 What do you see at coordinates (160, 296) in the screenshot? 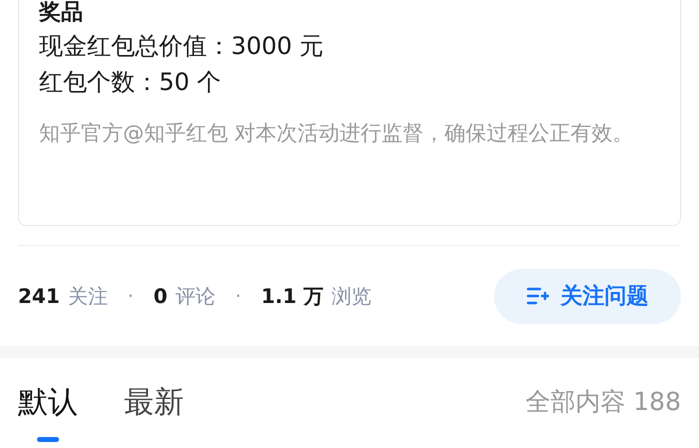
I see `stat-value: 0` at bounding box center [160, 296].